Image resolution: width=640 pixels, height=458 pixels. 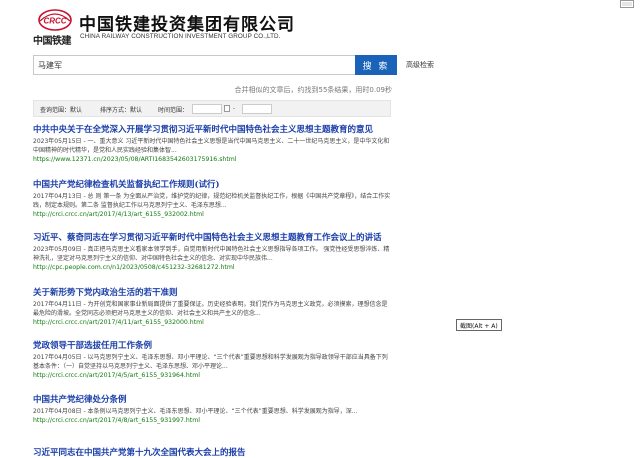 I want to click on screenshot-tooltip: 截图(Alt + A), so click(x=479, y=325).